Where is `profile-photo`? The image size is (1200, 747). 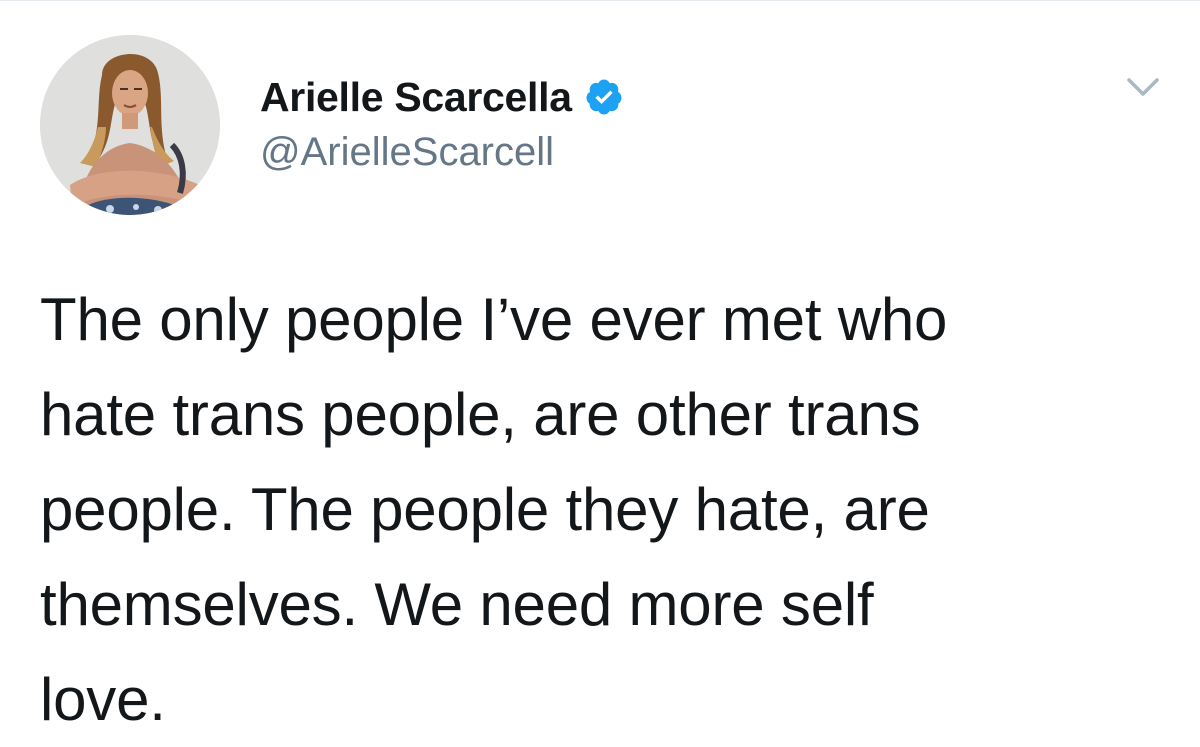
profile-photo is located at coordinates (130, 125).